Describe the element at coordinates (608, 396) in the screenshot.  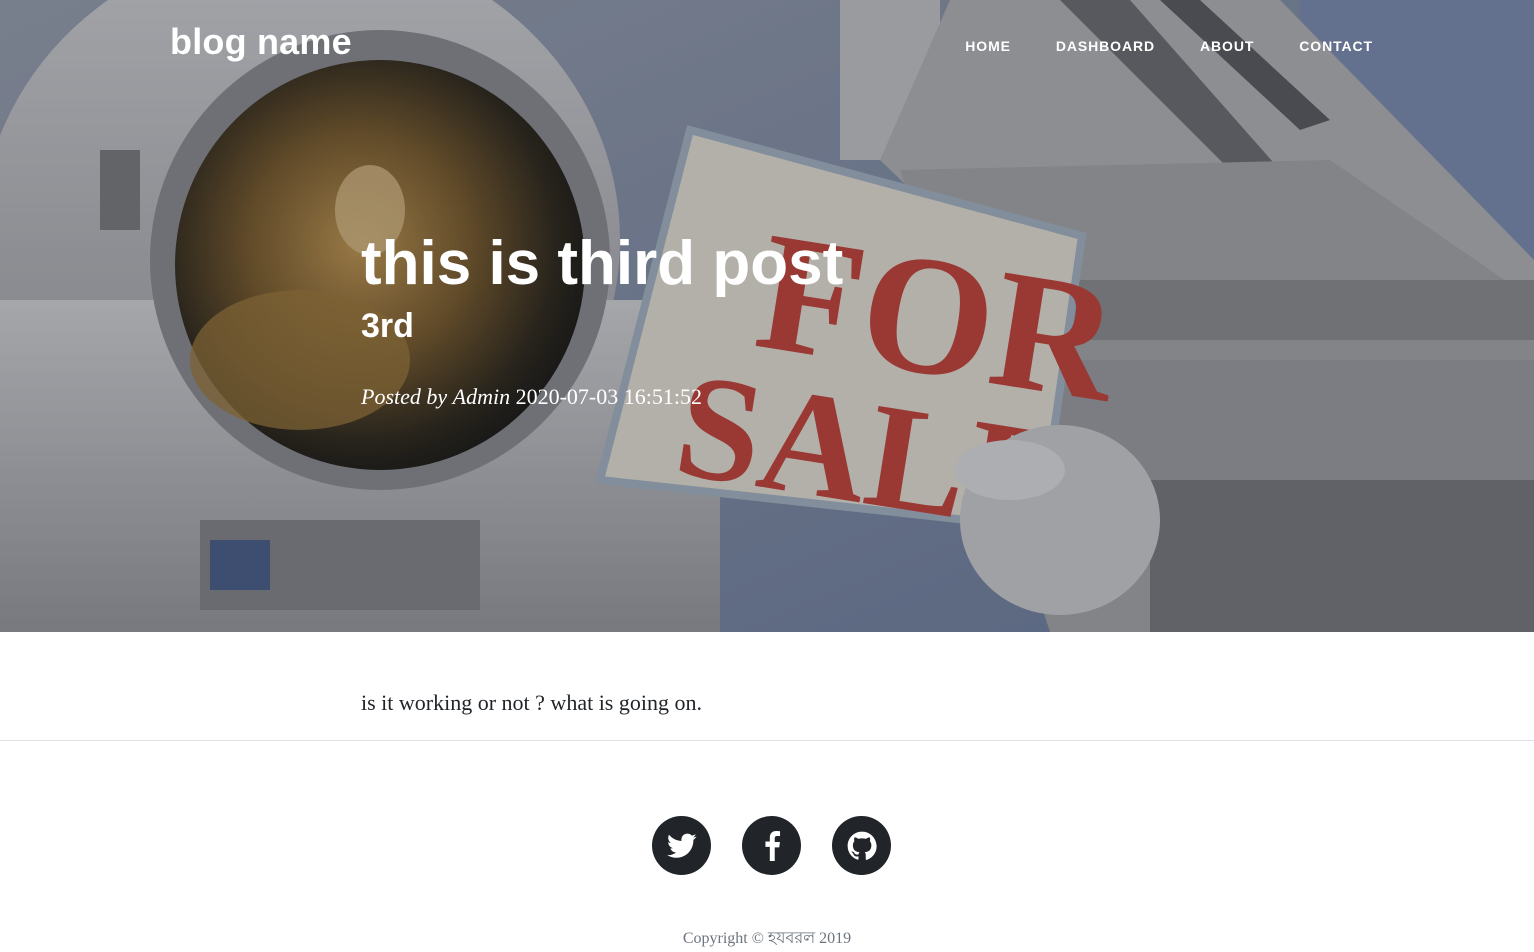
I see `post-date: 2020-07-03 16:51:52` at that location.